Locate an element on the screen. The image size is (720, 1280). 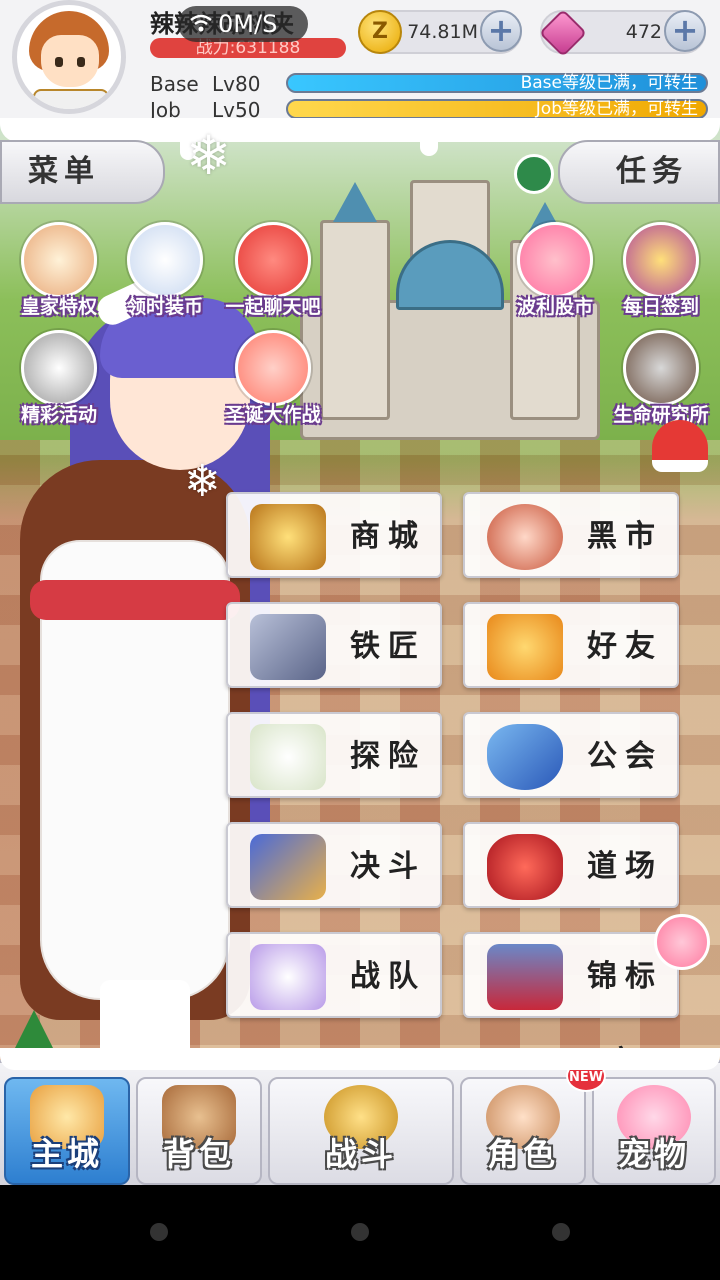
gold-value: 74.81M is located at coordinates (442, 32).